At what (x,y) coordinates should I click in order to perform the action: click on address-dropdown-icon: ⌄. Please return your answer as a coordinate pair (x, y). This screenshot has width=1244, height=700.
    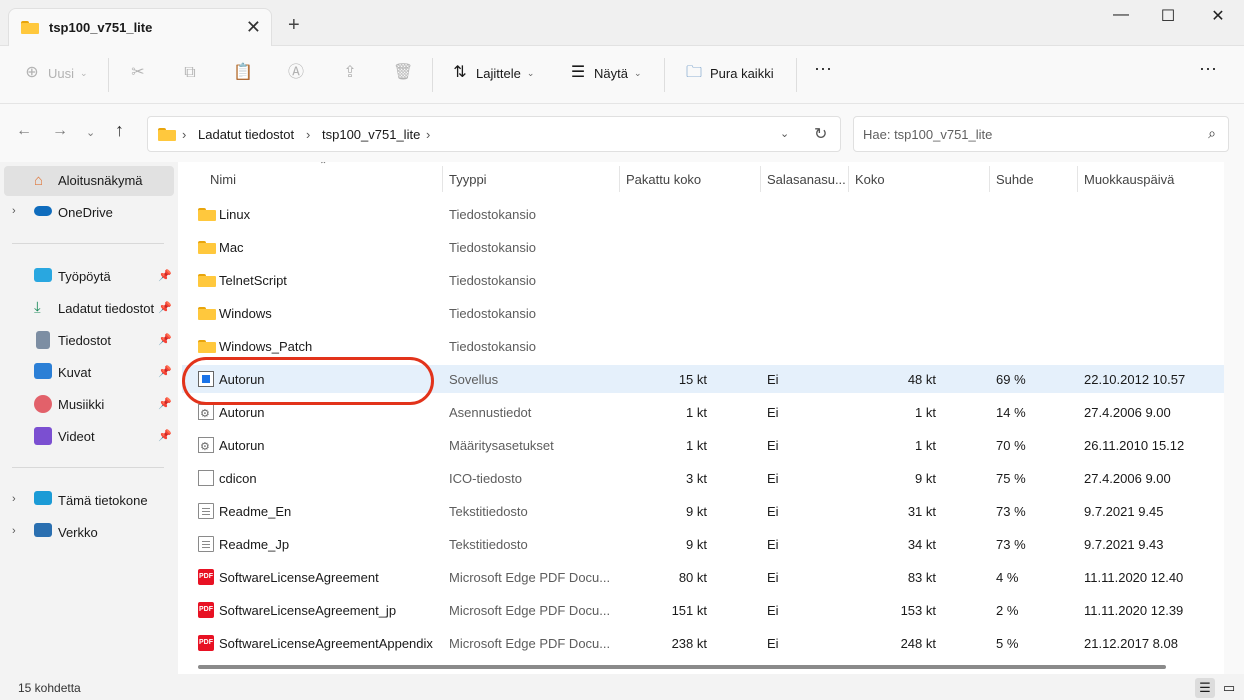
    Looking at the image, I should click on (784, 133).